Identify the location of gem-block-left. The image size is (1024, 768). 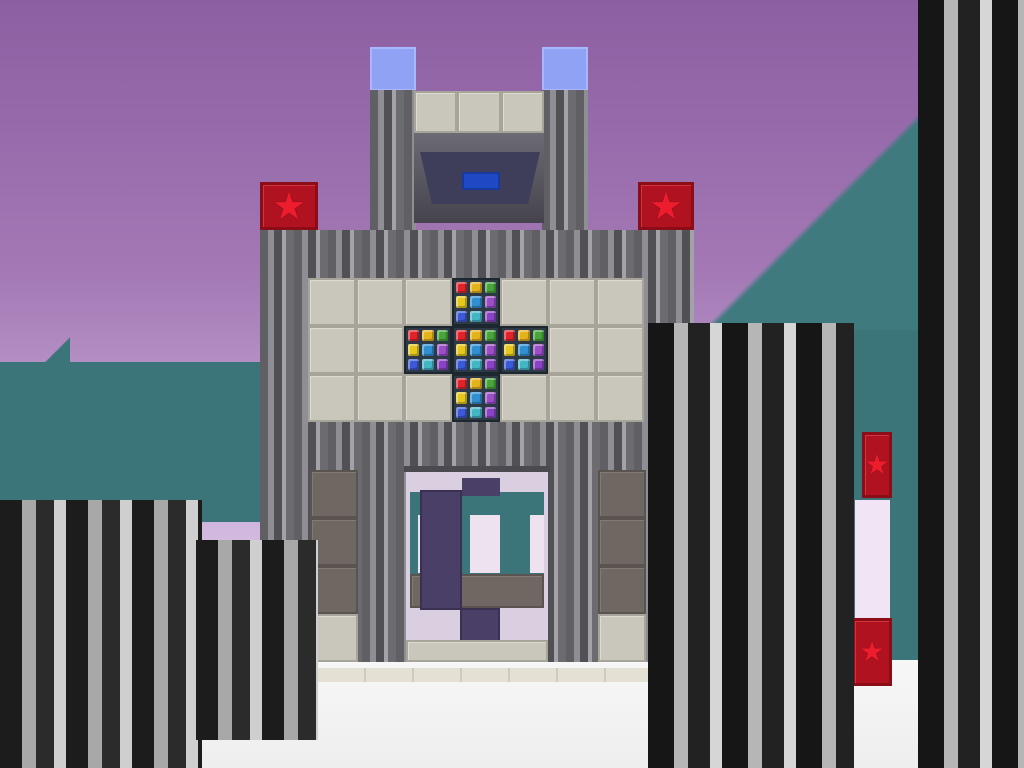
(428, 350).